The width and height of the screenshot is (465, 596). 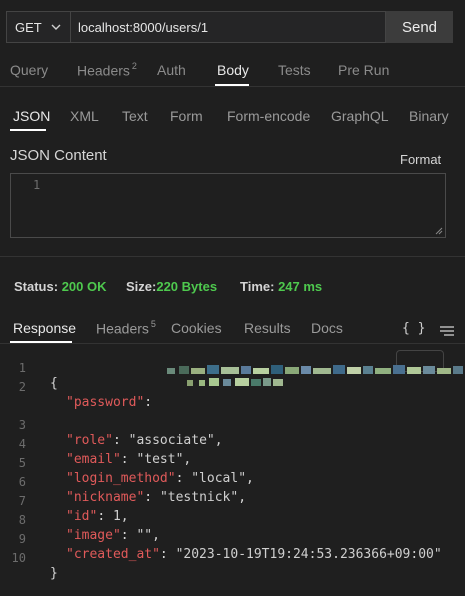 What do you see at coordinates (56, 27) in the screenshot?
I see `chevron-down-icon` at bounding box center [56, 27].